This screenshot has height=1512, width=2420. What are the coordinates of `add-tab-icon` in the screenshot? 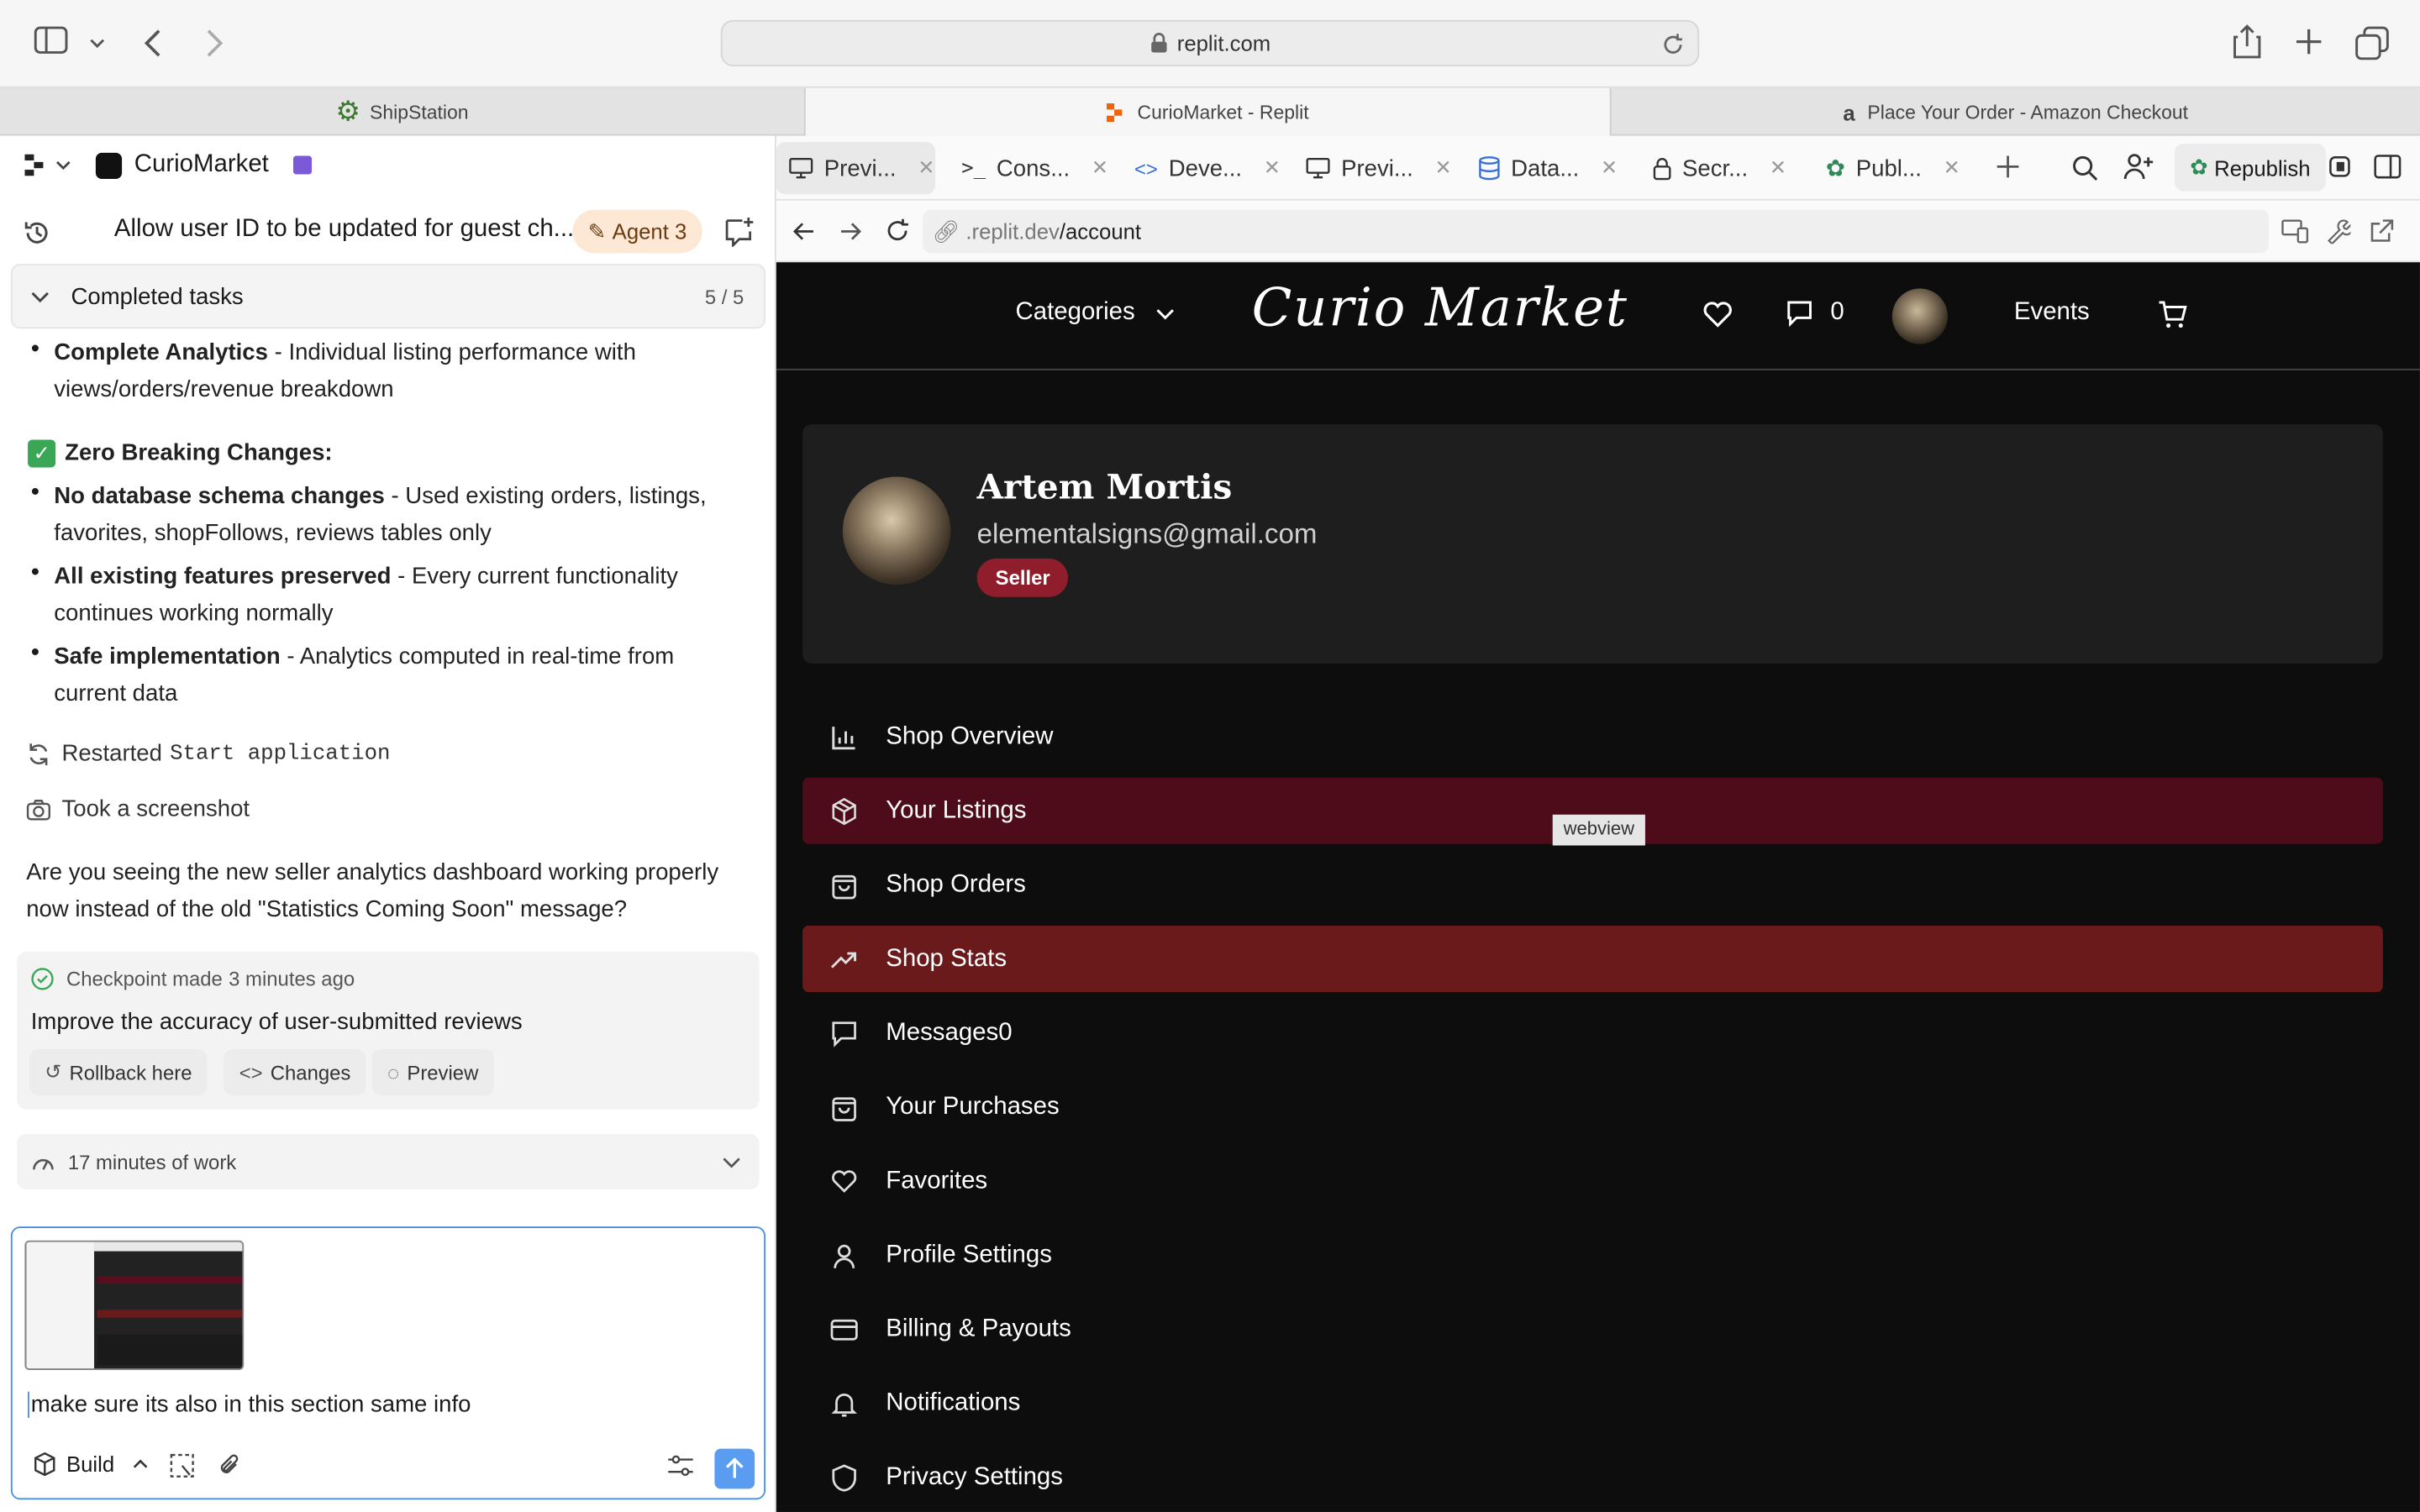 It's located at (2008, 171).